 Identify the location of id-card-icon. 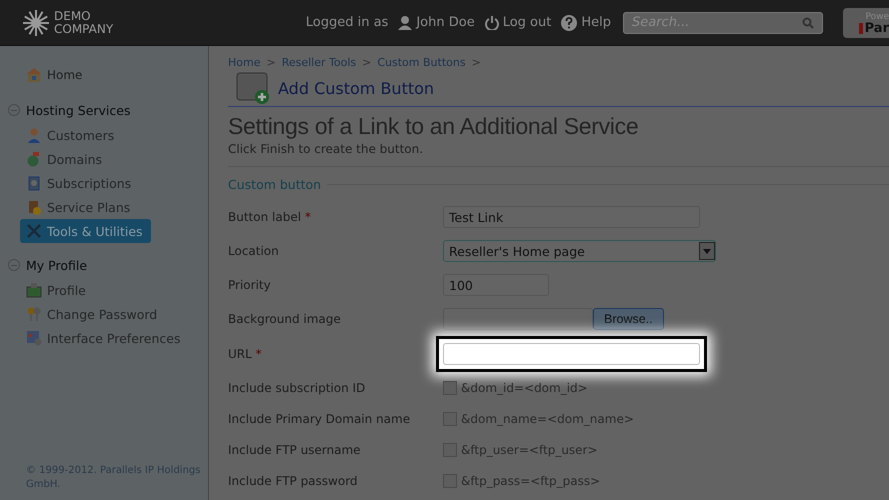
(34, 290).